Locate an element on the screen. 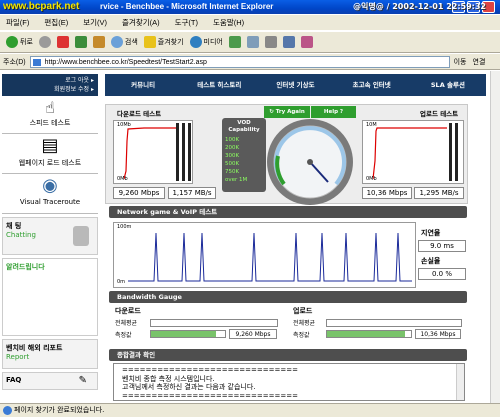 This screenshot has width=500, height=417. nav-visual-traceroute: ◉ Visual Traceroute is located at coordinates (50, 194).